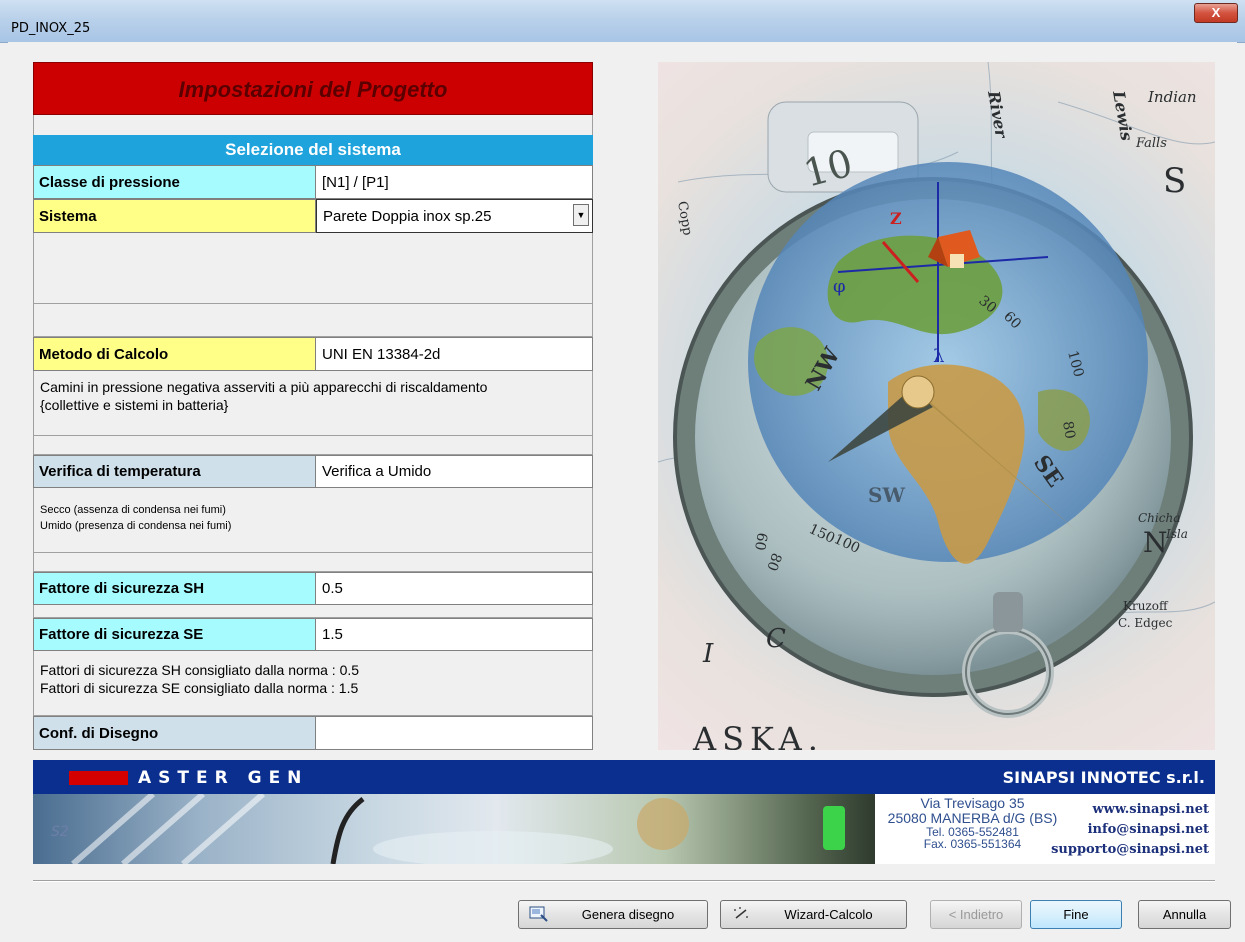 The image size is (1245, 942). Describe the element at coordinates (972, 818) in the screenshot. I see `address-line: 25080 MANERBA d/G (BS)` at that location.